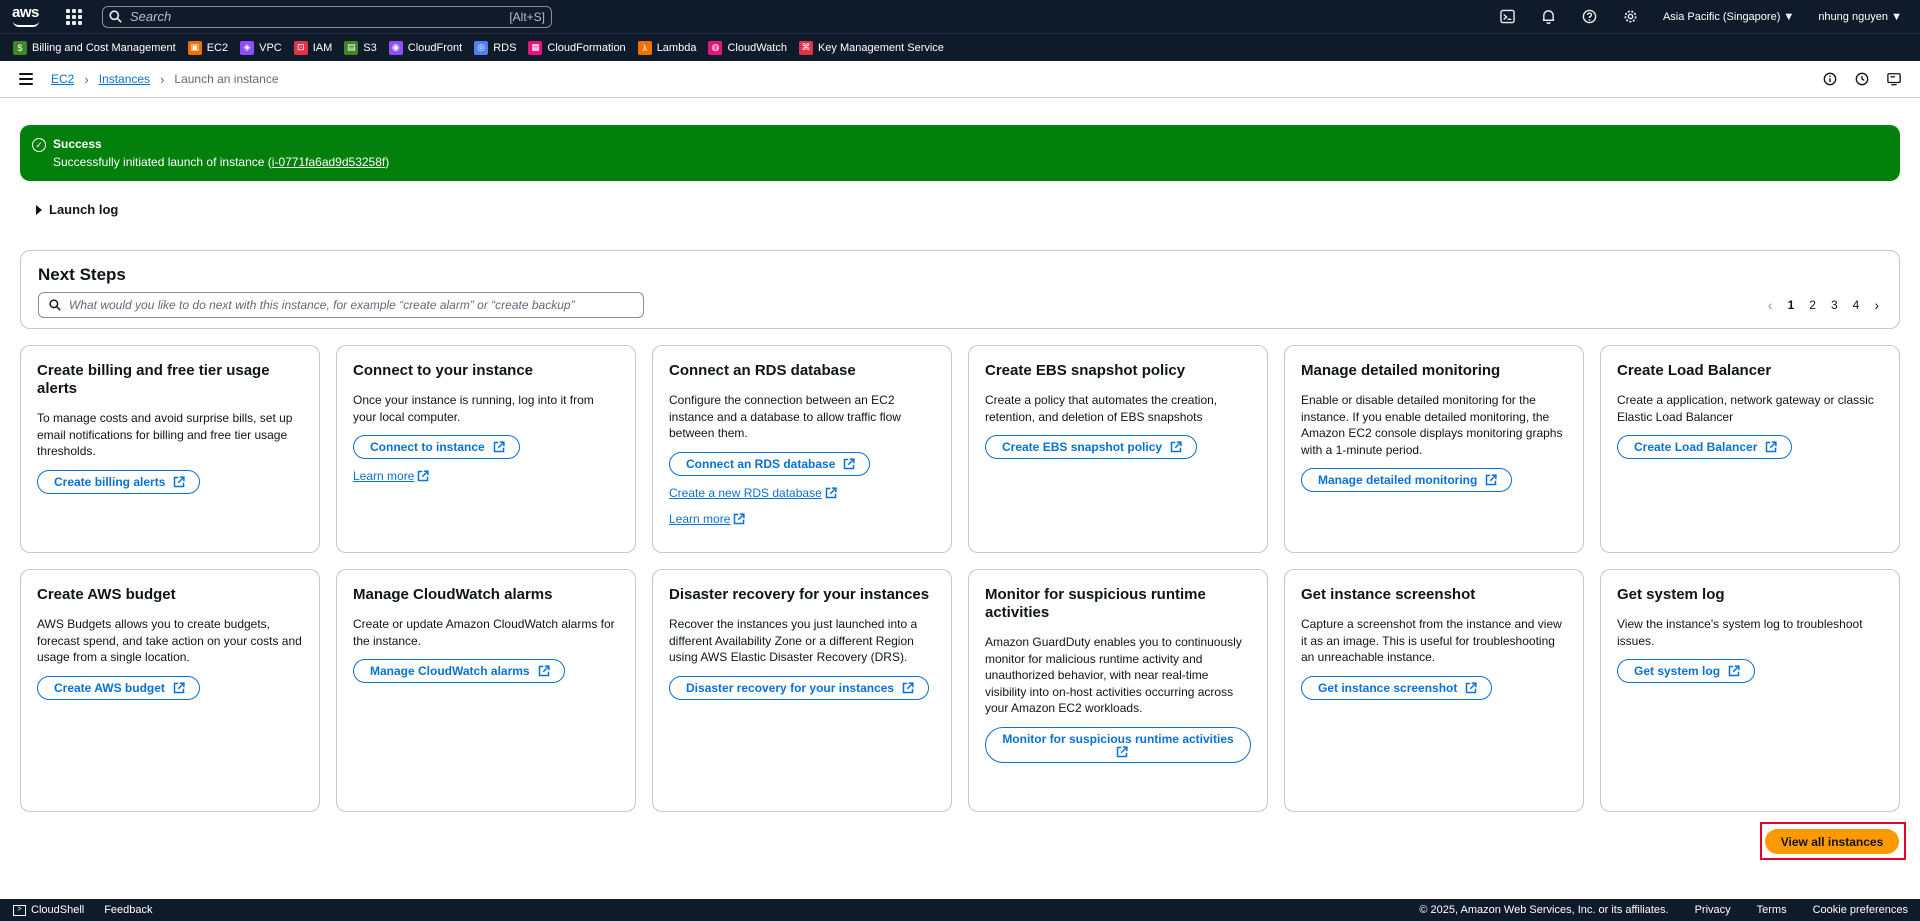 This screenshot has height=921, width=1920. I want to click on cloudshell-label: CloudShell, so click(58, 910).